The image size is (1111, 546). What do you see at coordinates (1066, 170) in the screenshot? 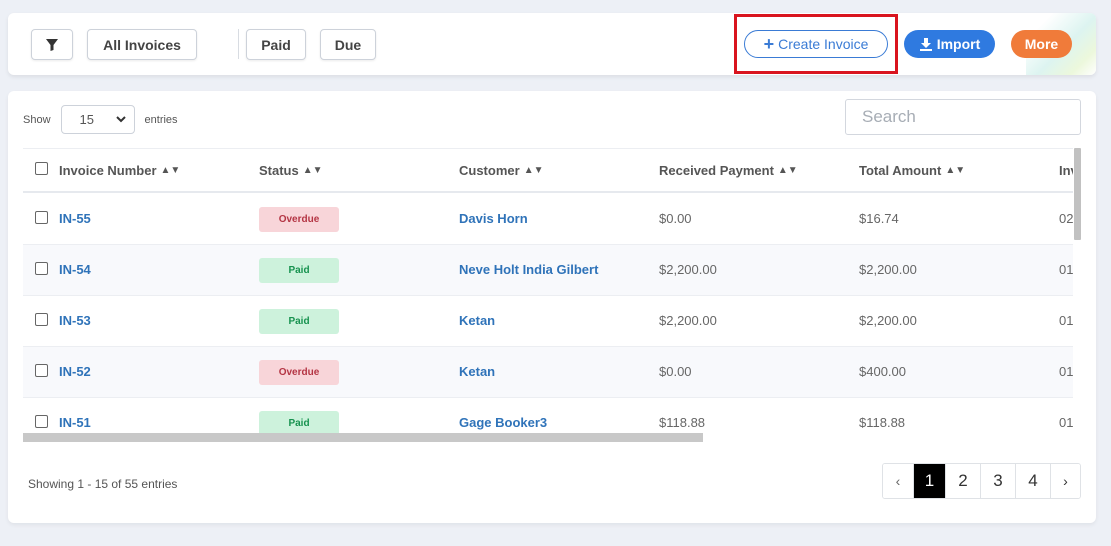
I see `header-invoice-date: Inv` at bounding box center [1066, 170].